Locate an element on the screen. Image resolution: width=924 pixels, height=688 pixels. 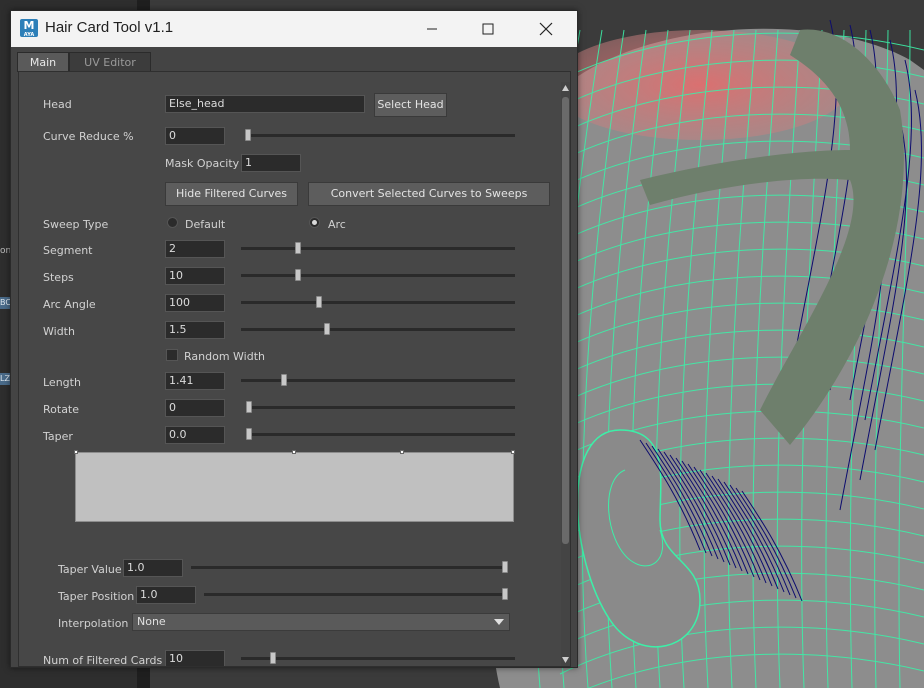
chevron-down-icon is located at coordinates (499, 622).